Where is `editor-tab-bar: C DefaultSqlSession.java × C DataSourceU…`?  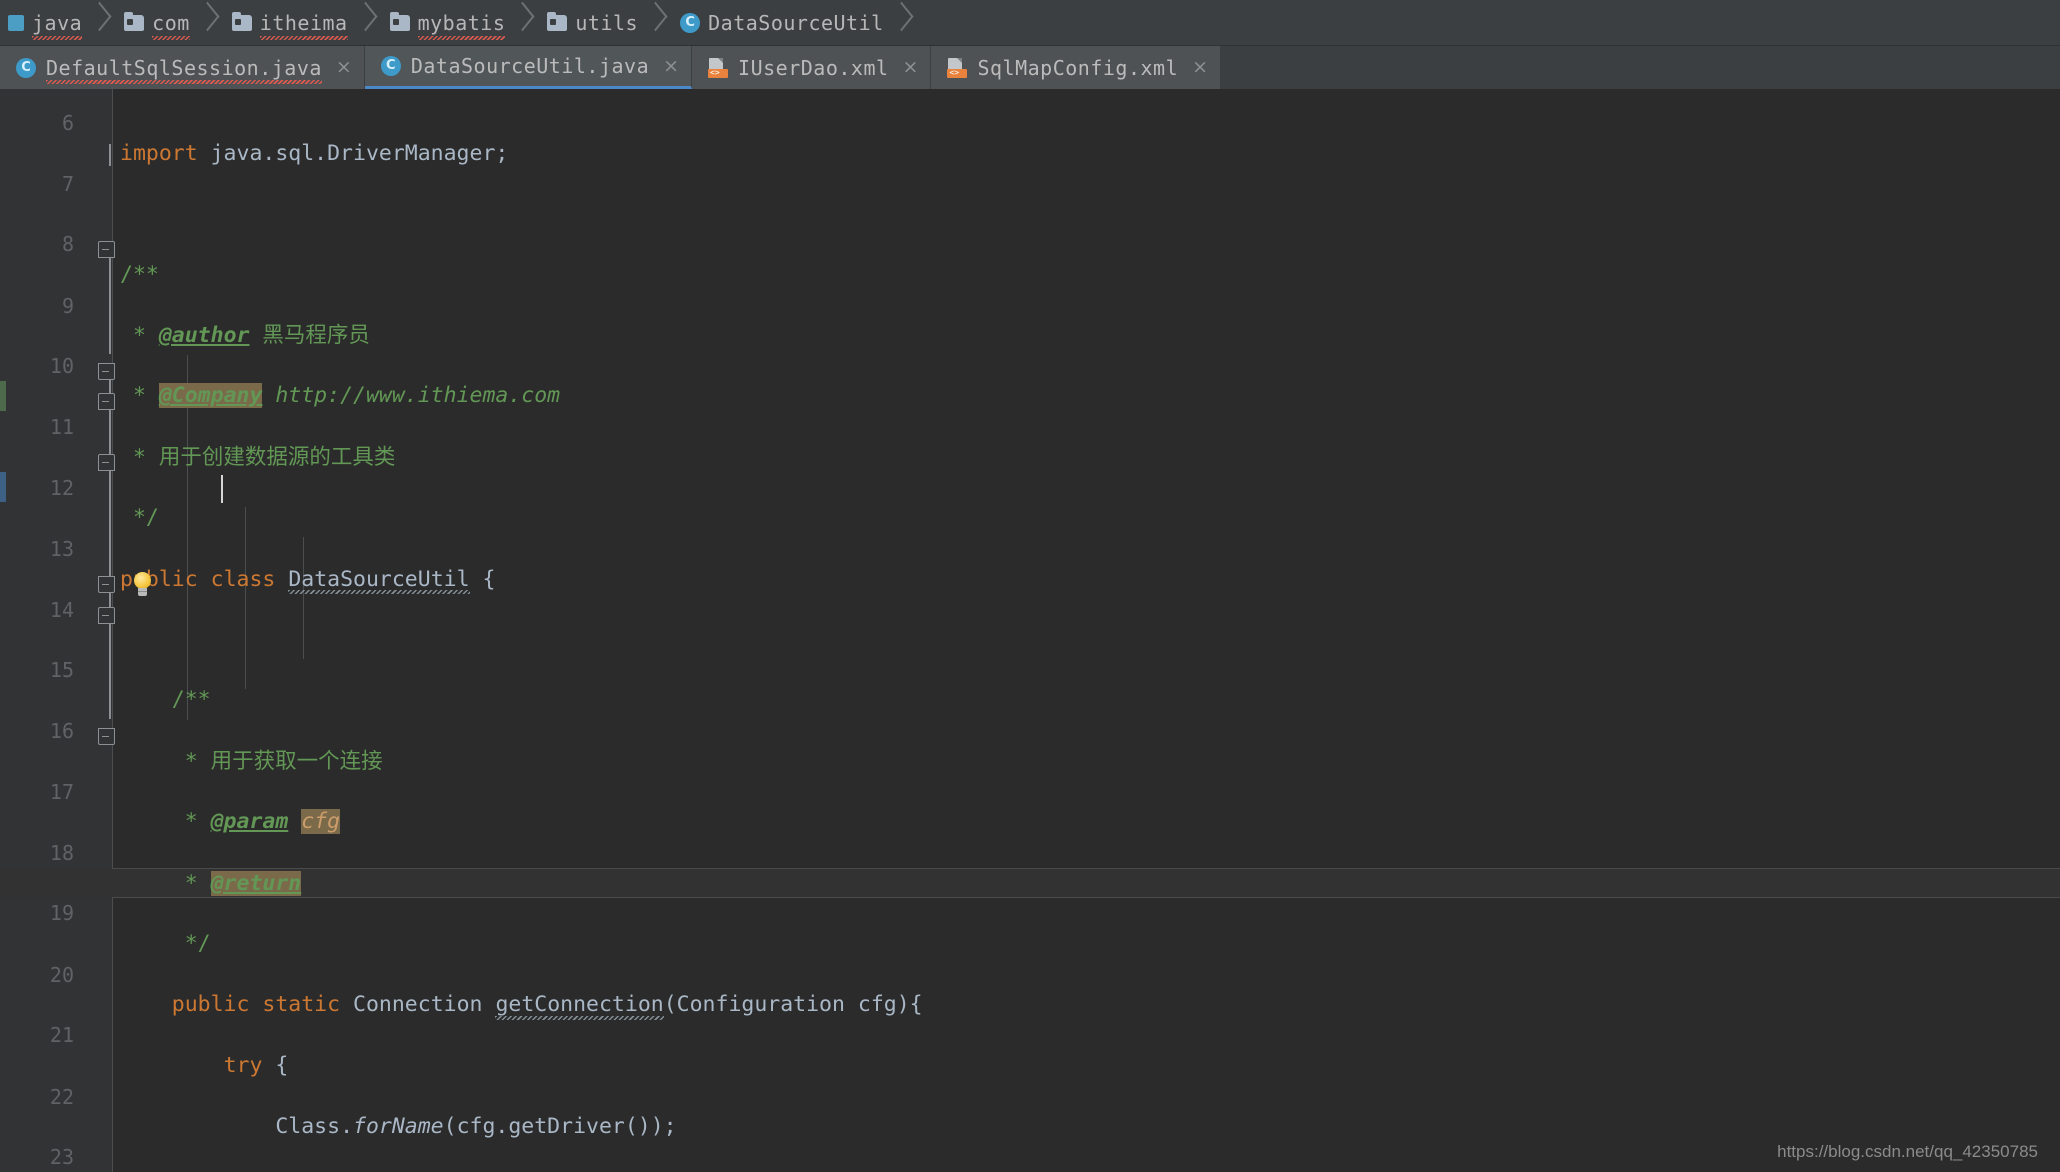
editor-tab-bar: C DefaultSqlSession.java × C DataSourceU… is located at coordinates (1030, 67).